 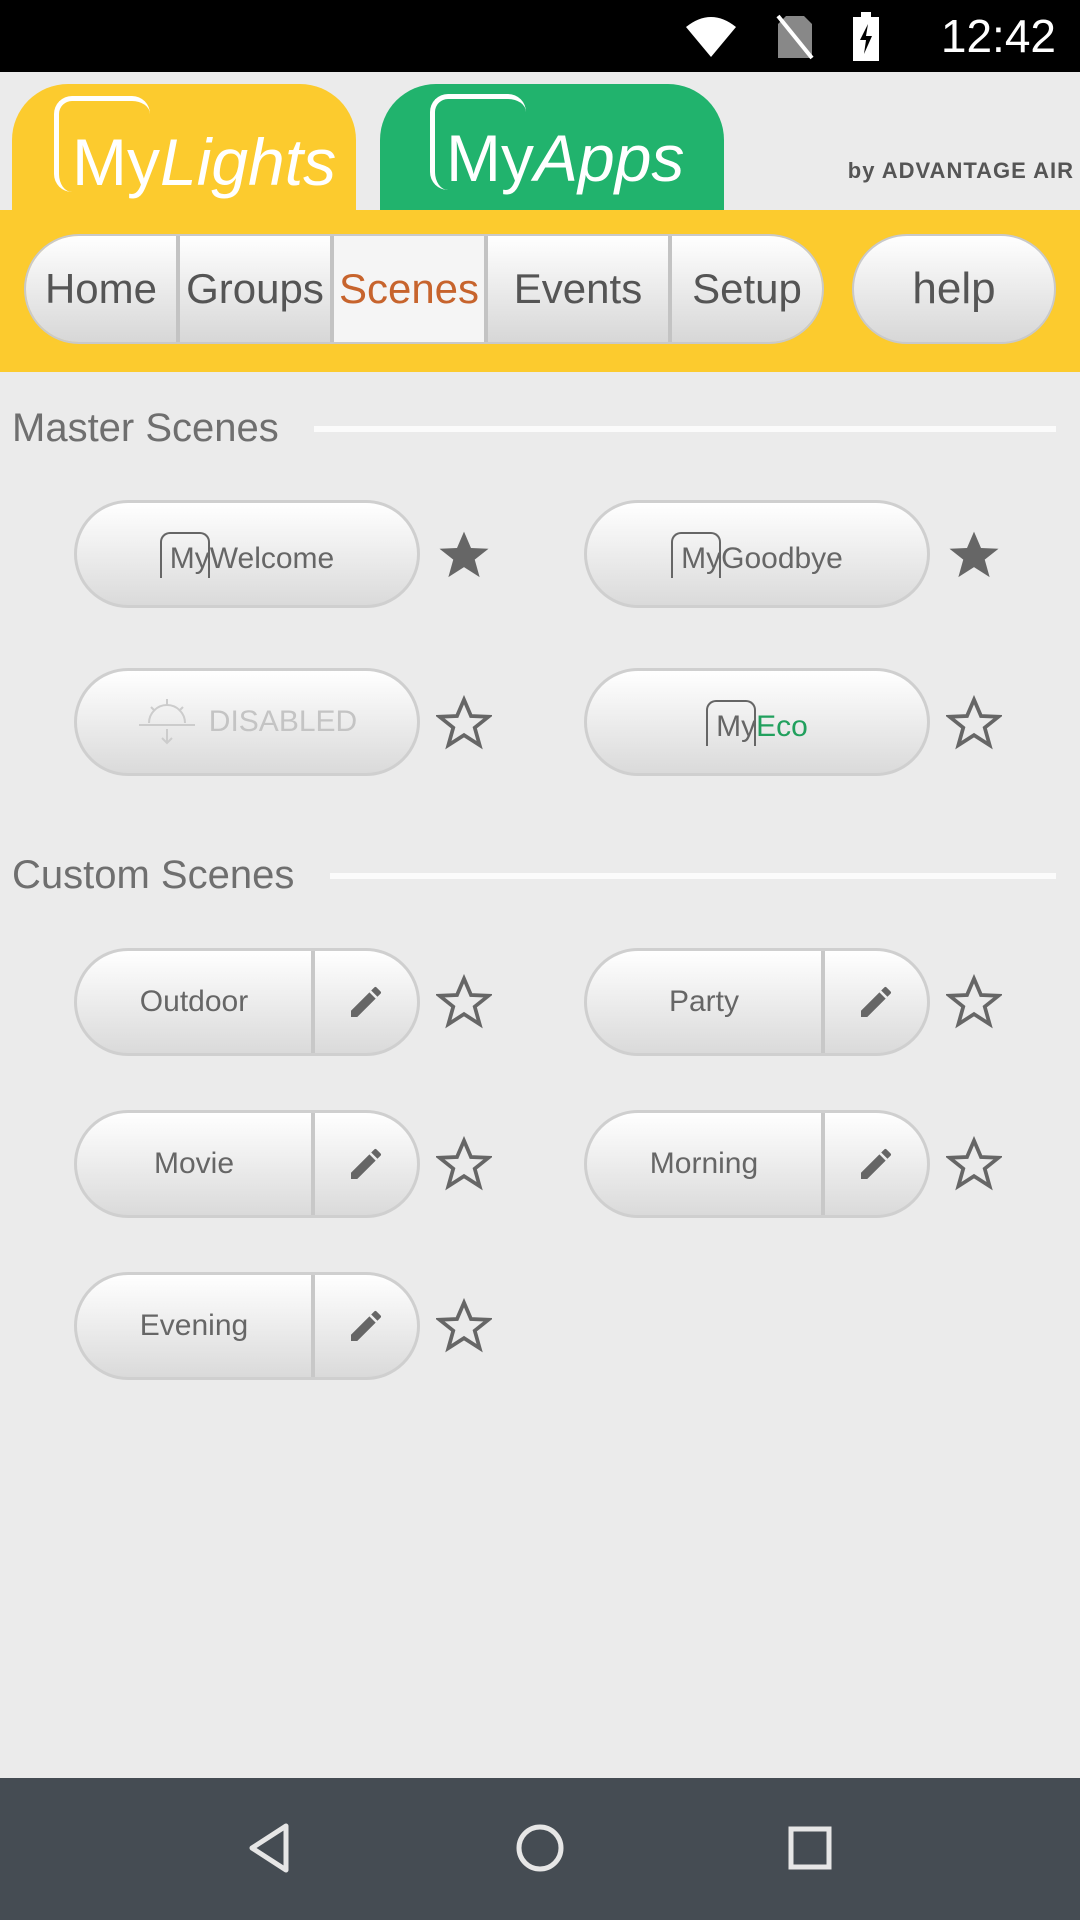 What do you see at coordinates (609, 158) in the screenshot?
I see `myapps-logo-word: Apps` at bounding box center [609, 158].